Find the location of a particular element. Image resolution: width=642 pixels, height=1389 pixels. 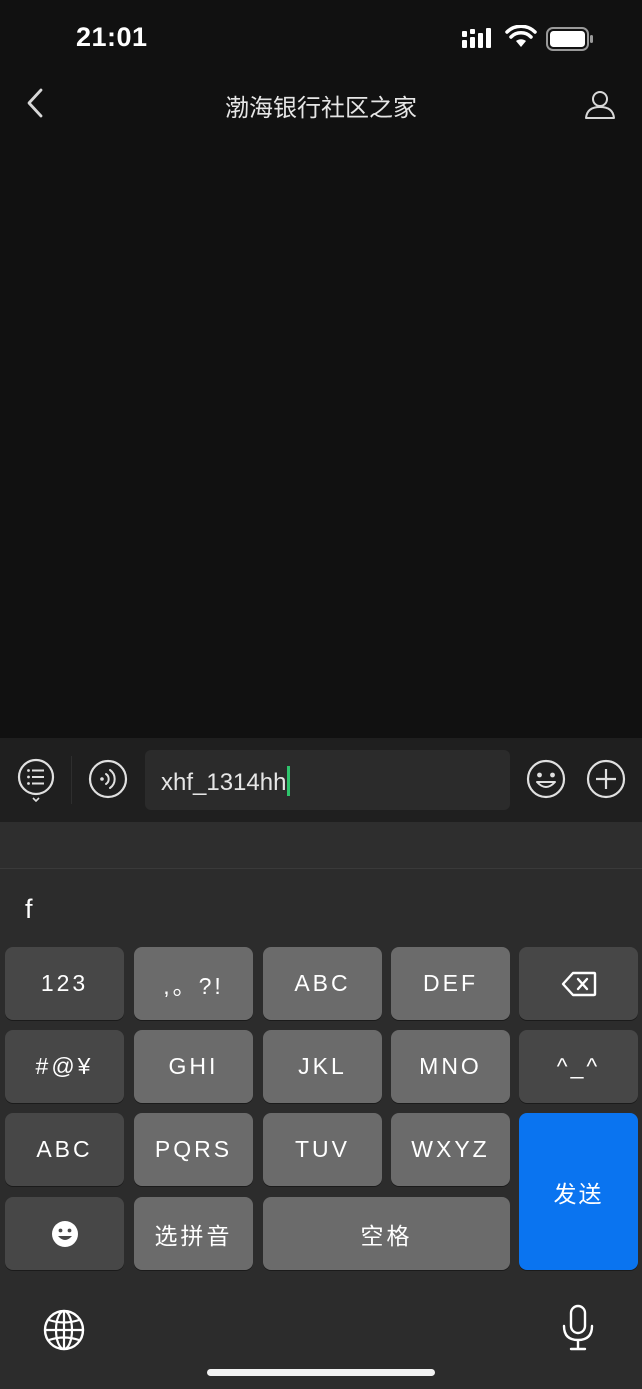

emoji-button is located at coordinates (546, 779).